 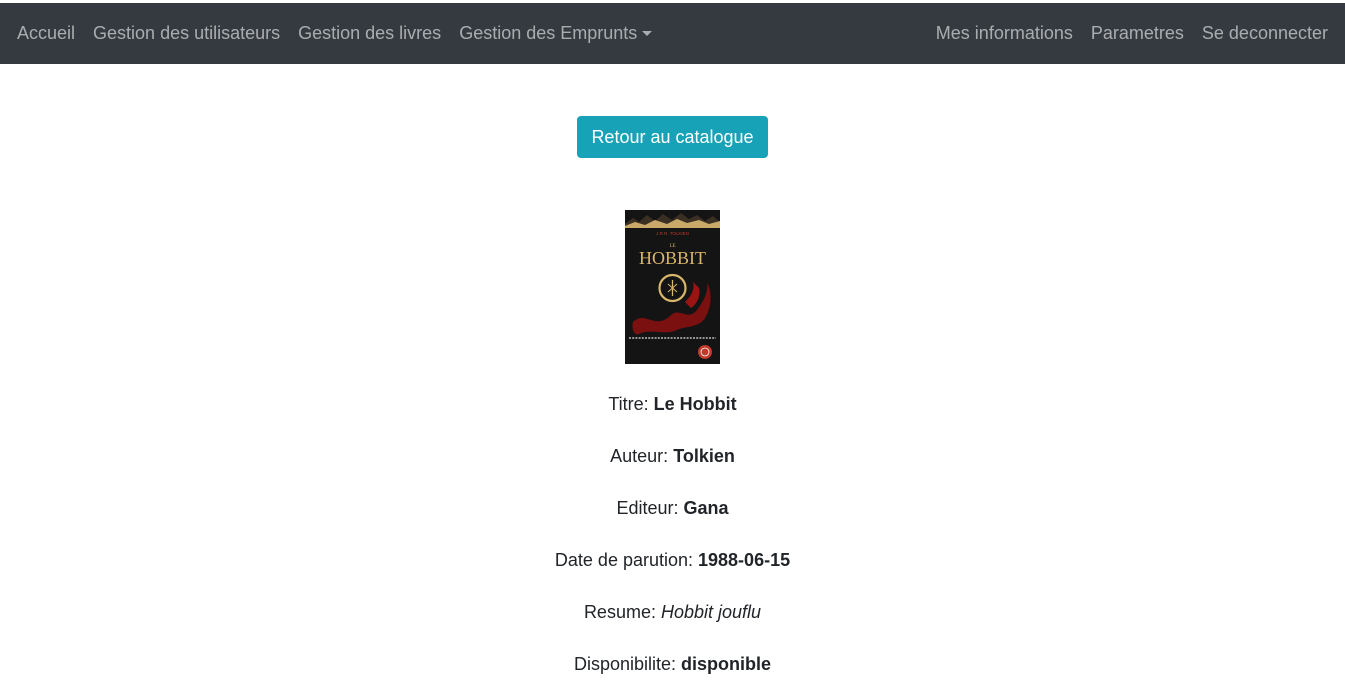 What do you see at coordinates (706, 508) in the screenshot?
I see `field-editeur-value: Gana` at bounding box center [706, 508].